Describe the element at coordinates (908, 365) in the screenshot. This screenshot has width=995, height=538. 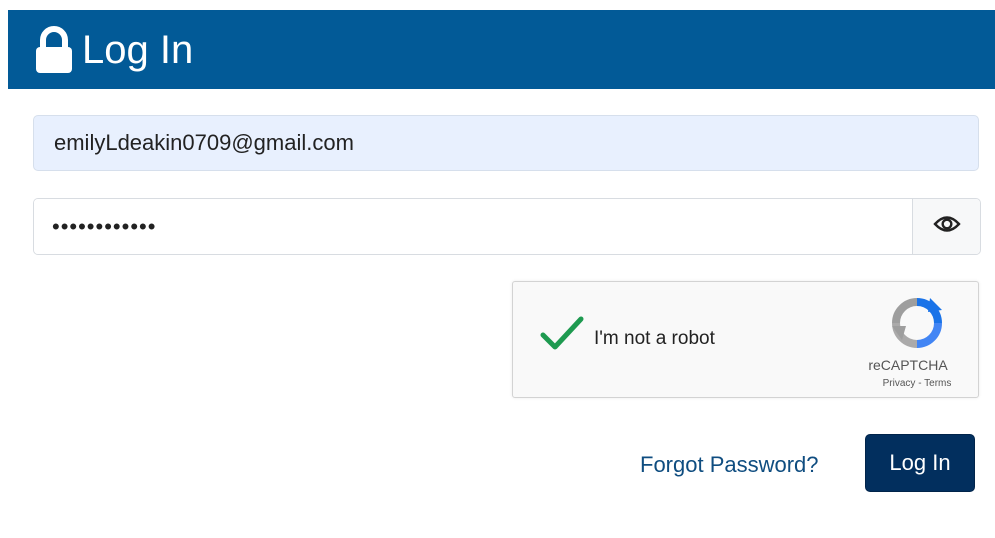
I see `recaptcha-brand: reCAPTCHA` at that location.